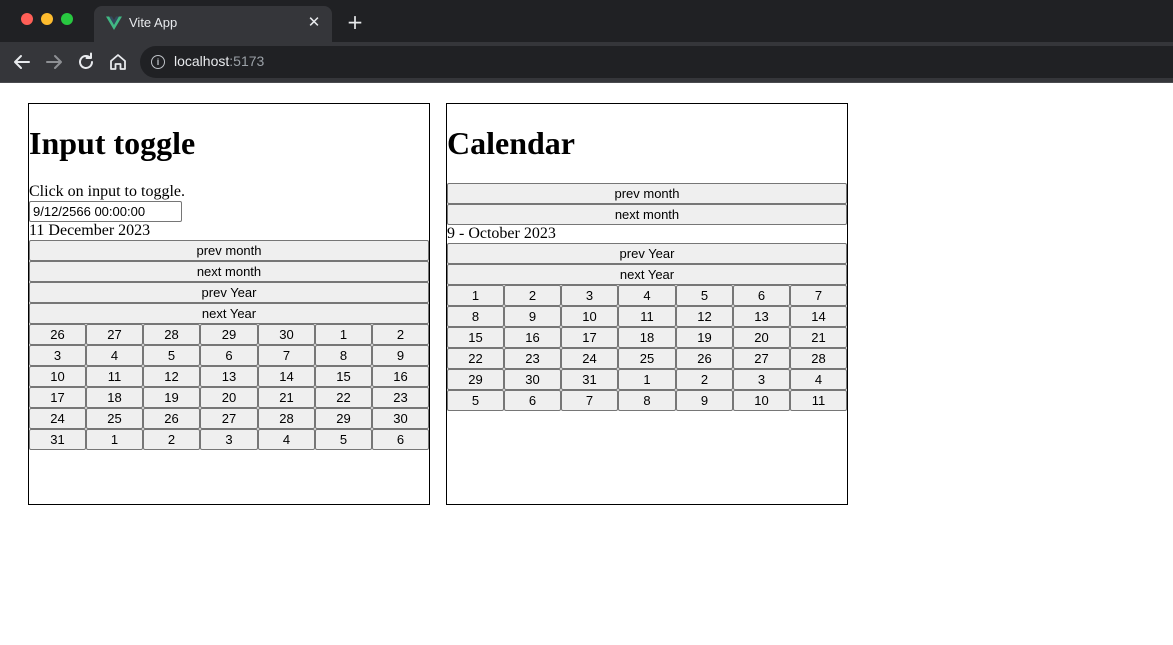 This screenshot has width=1173, height=645. Describe the element at coordinates (314, 22) in the screenshot. I see `tab-close-icon: ✕` at that location.